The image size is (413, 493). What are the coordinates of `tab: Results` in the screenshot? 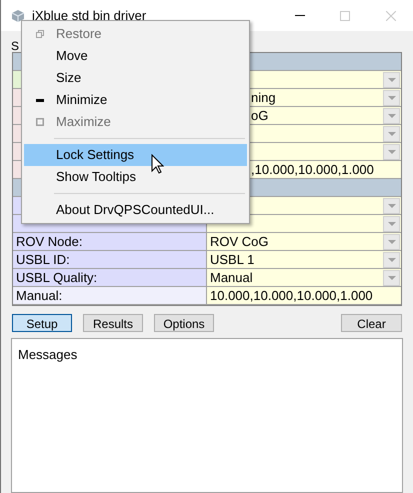 It's located at (113, 323).